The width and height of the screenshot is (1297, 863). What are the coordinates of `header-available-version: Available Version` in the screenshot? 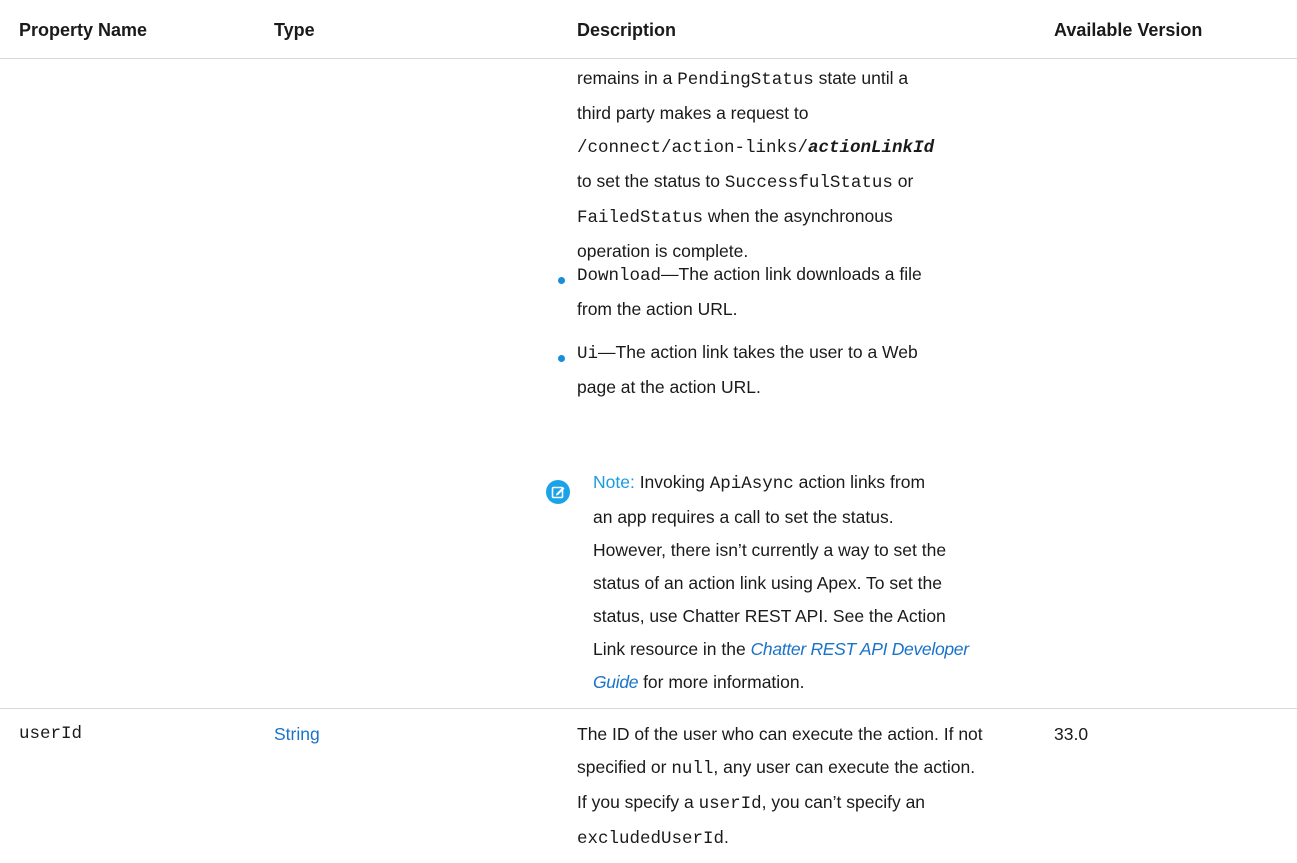 It's located at (1128, 30).